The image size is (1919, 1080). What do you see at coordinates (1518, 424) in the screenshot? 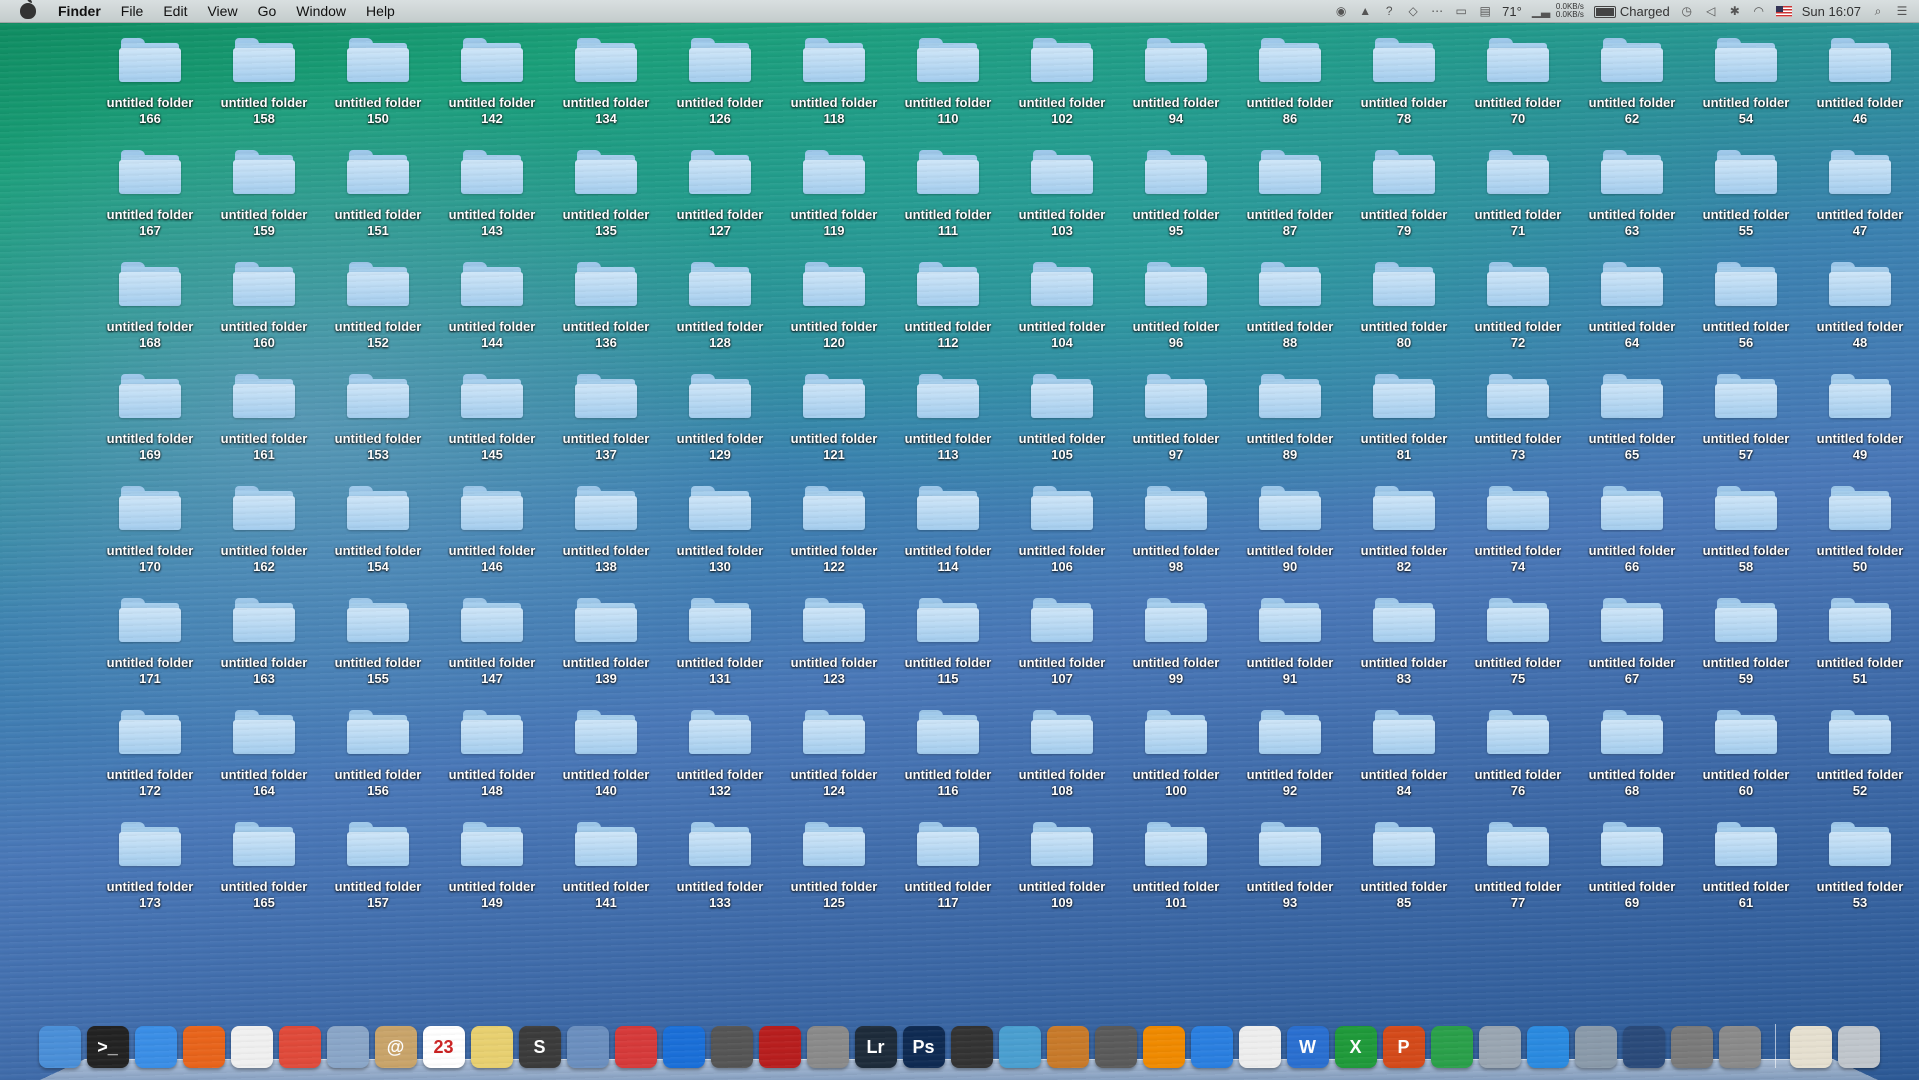
I see `desktop-folder: untitled folder 73` at bounding box center [1518, 424].